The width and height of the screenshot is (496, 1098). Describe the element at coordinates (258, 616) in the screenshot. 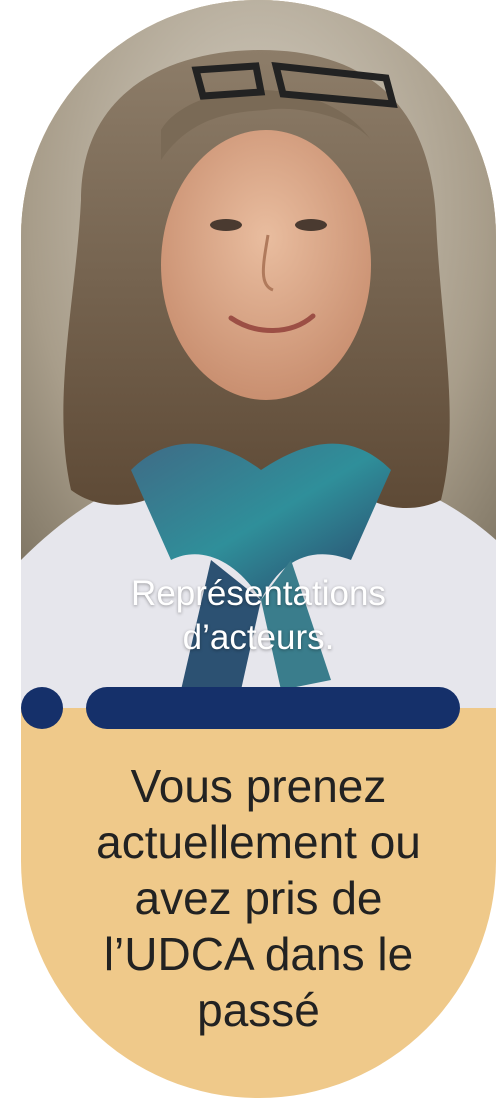

I see `photo-caption: Représentations d’acteurs.` at that location.